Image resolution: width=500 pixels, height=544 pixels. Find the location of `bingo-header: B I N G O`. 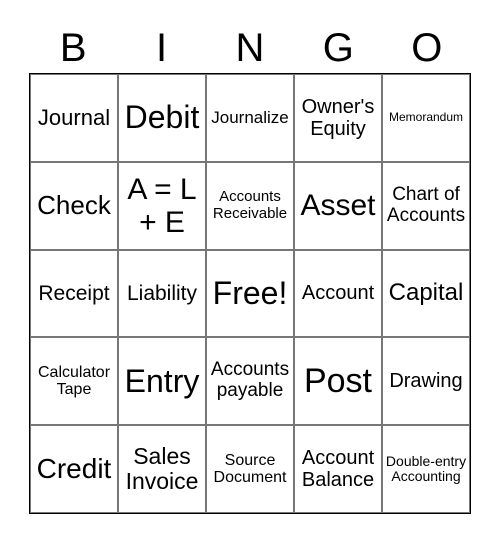

bingo-header: B I N G O is located at coordinates (250, 48).